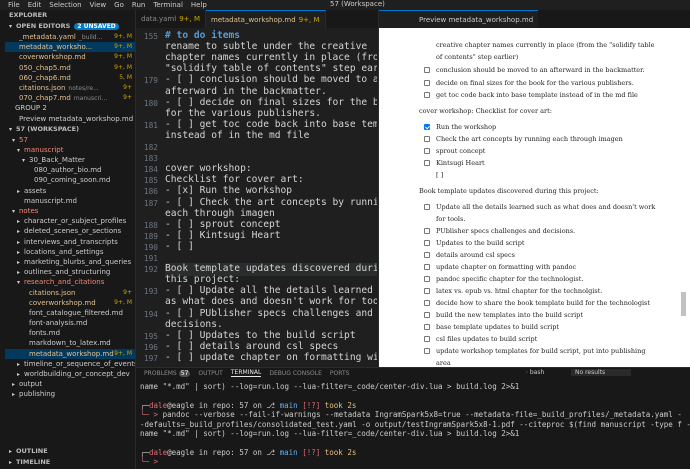 This screenshot has height=469, width=690. I want to click on file-item: ▸ timeline_or_sequence_of_events, so click(70, 364).